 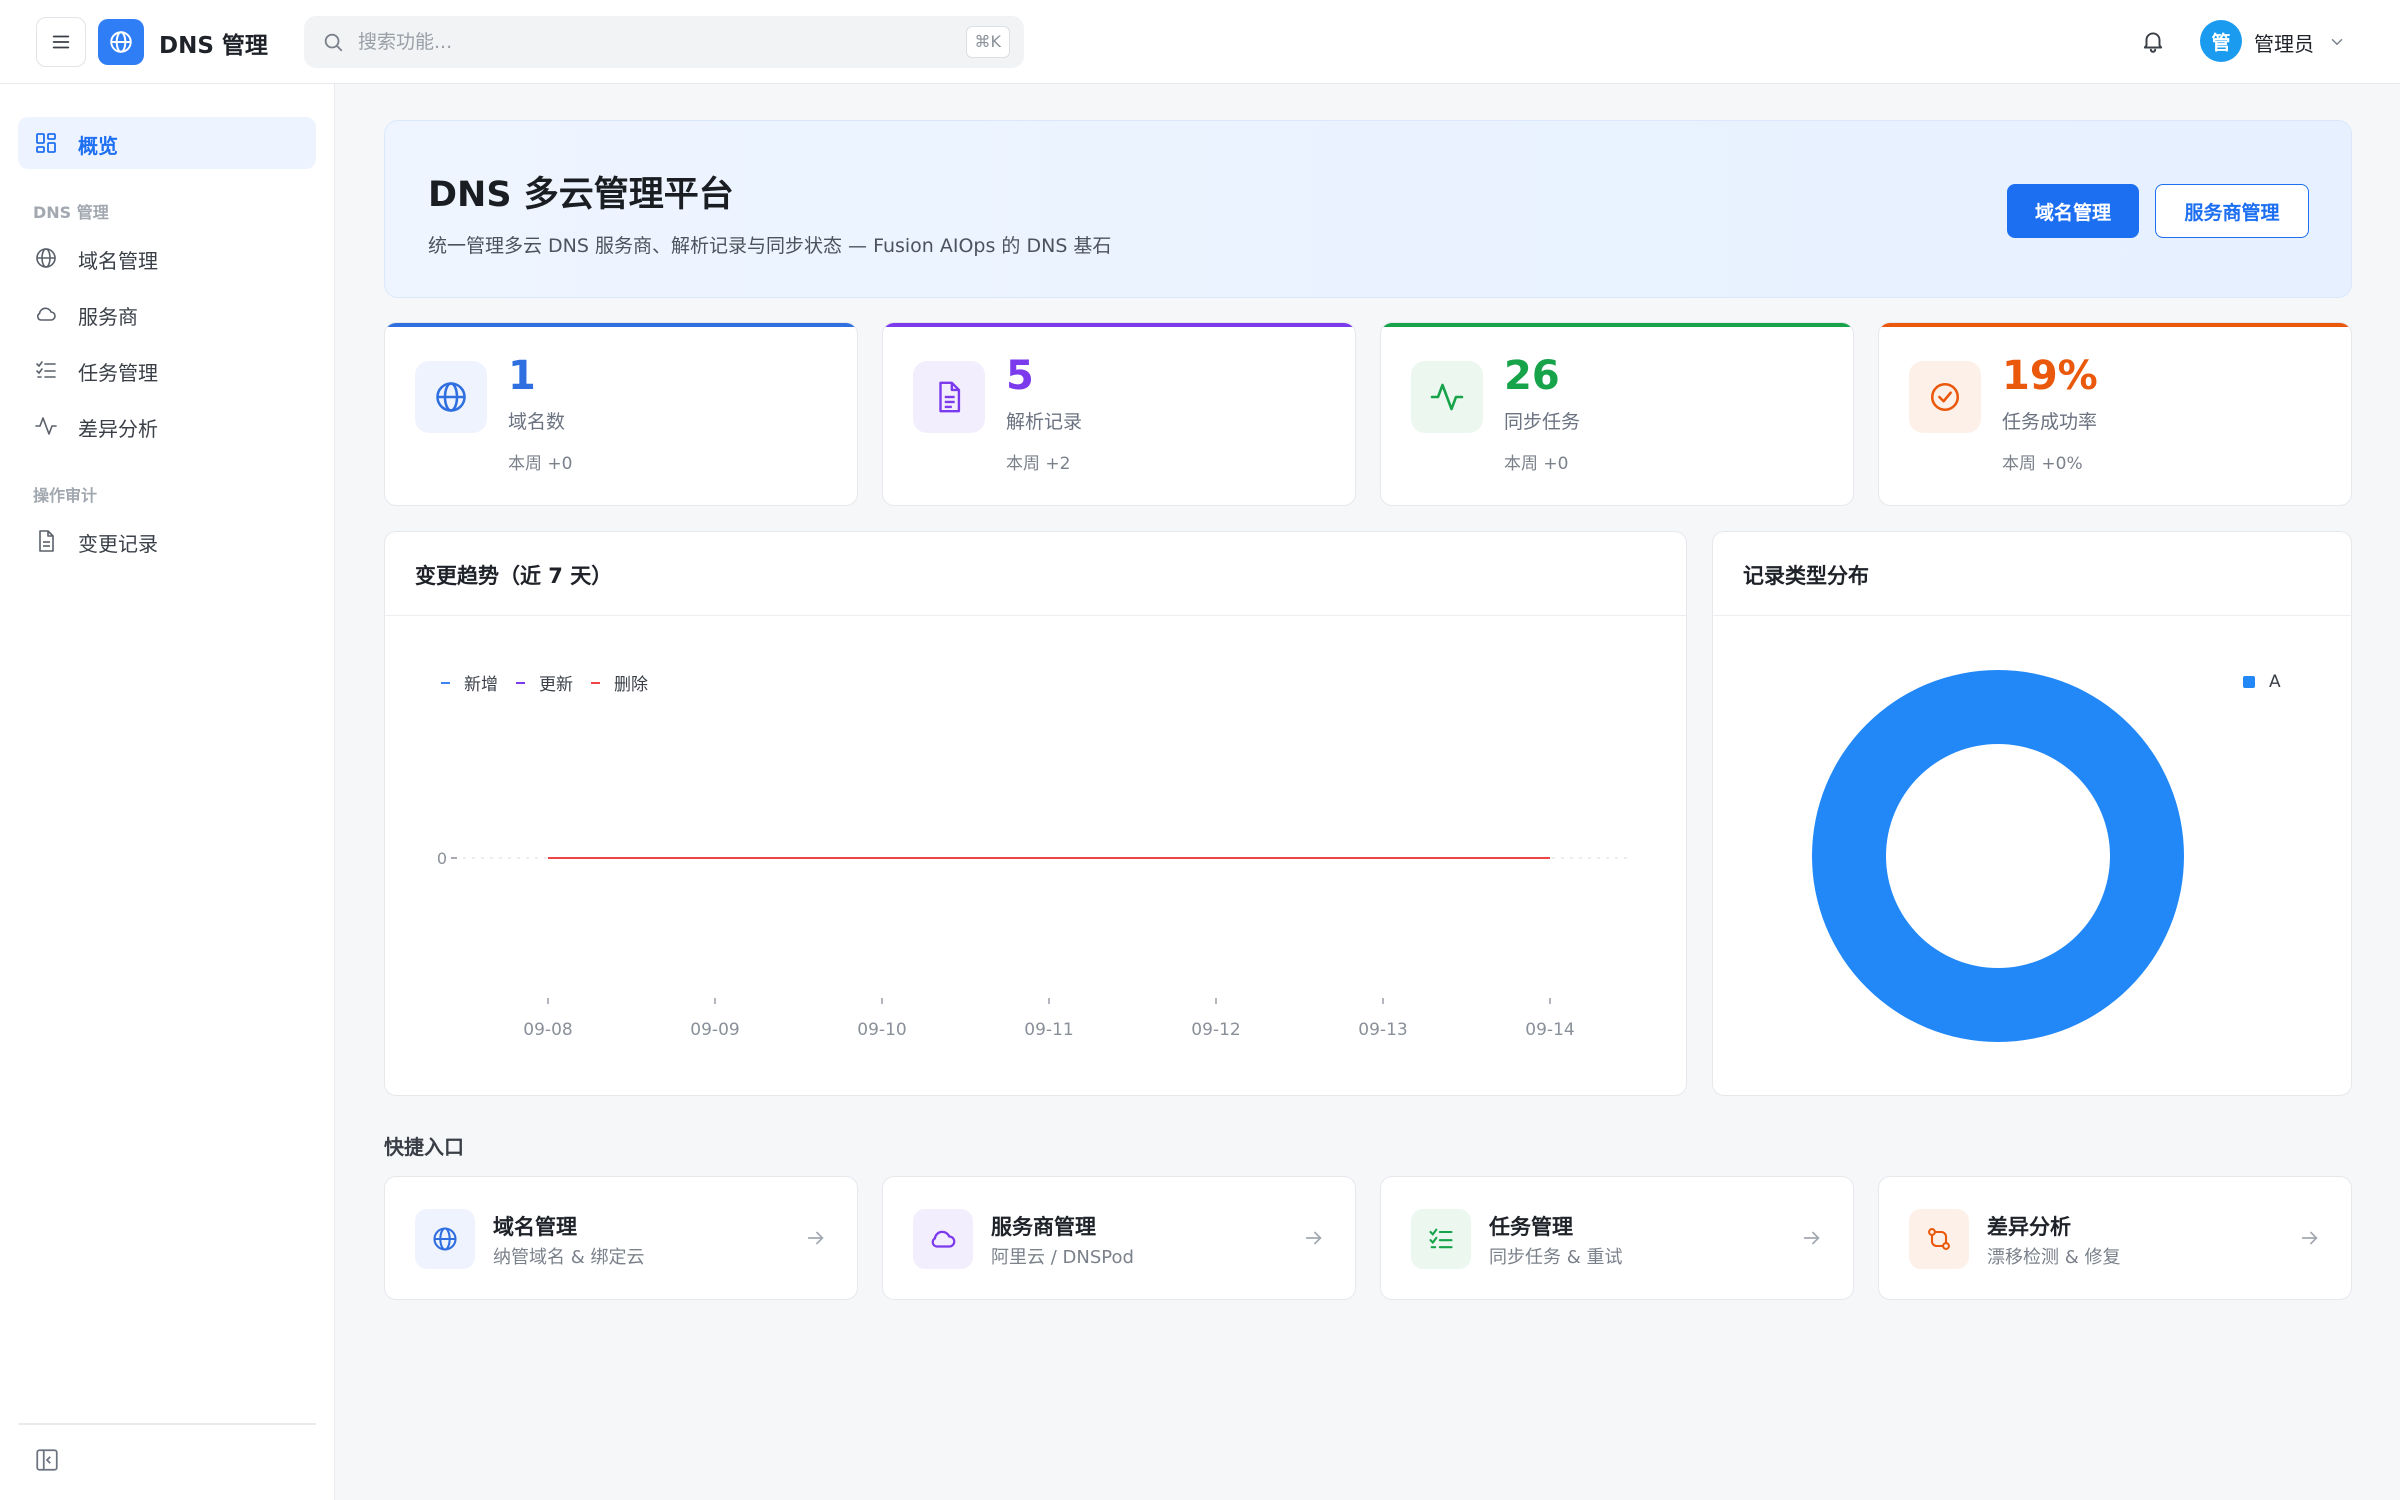 I want to click on quick-entry-subtitle: 阿里云 / DNSPod, so click(x=1062, y=1257).